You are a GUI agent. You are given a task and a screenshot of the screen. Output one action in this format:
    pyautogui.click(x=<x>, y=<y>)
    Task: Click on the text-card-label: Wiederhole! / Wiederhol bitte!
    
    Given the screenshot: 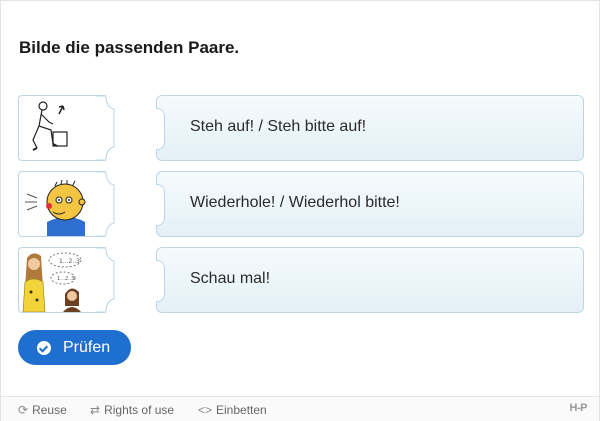 What is the action you would take?
    pyautogui.click(x=295, y=202)
    